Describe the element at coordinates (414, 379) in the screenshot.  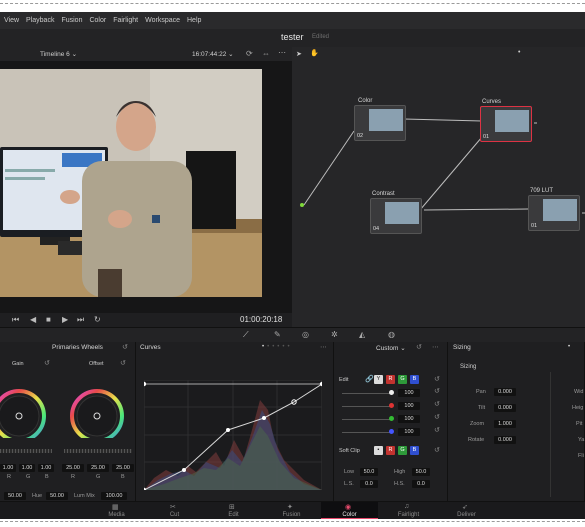
I see `channel-b-button: B` at that location.